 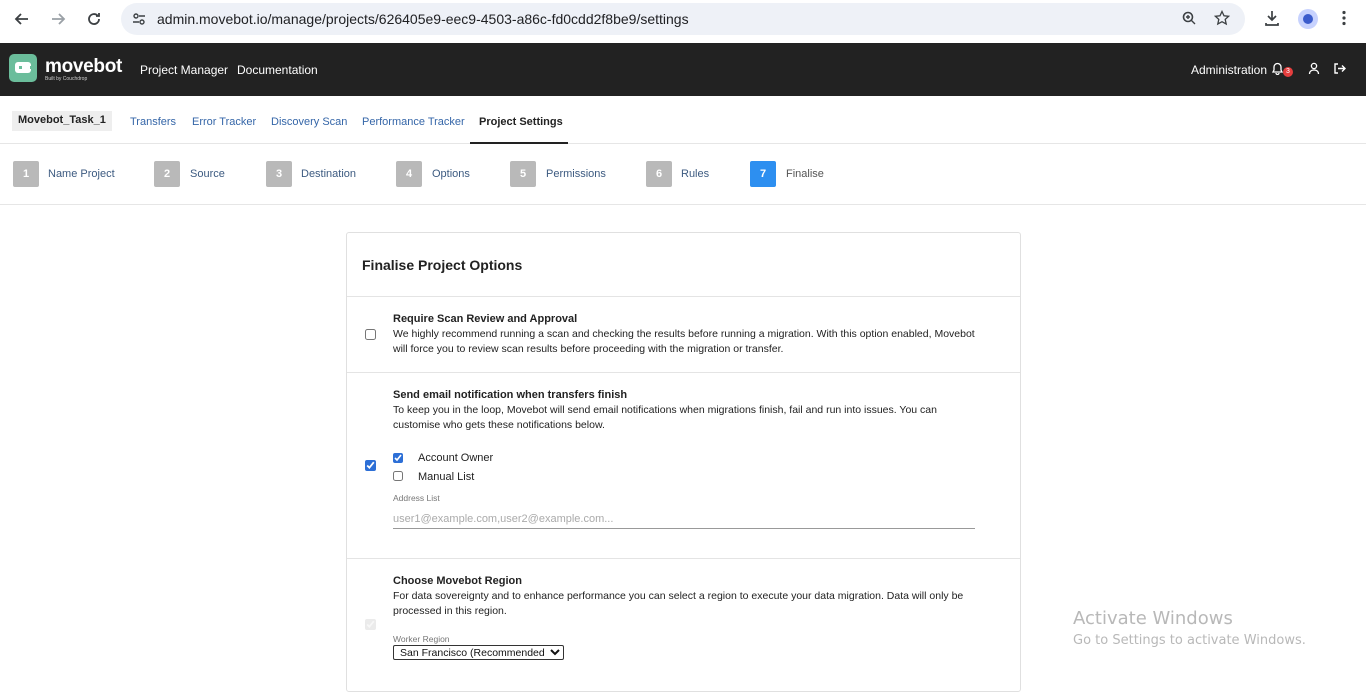 What do you see at coordinates (576, 174) in the screenshot?
I see `step-5-label: Permissions` at bounding box center [576, 174].